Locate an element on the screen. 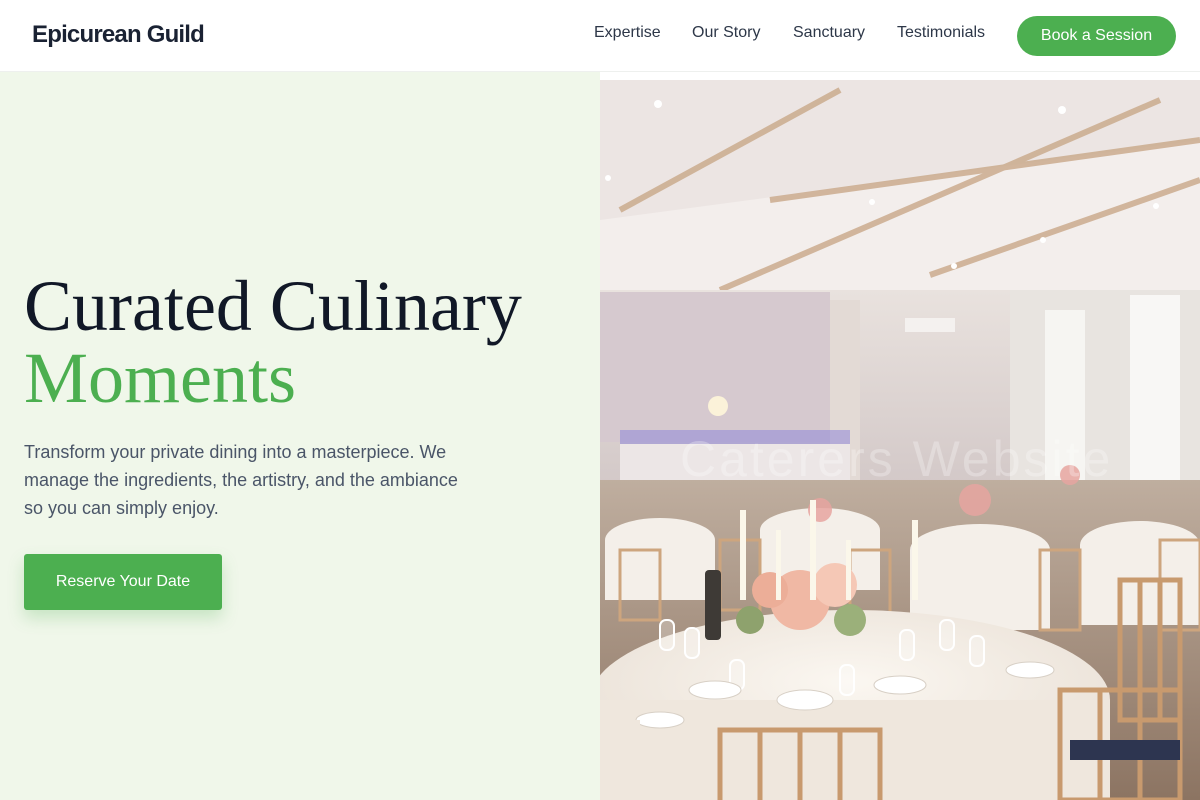 This screenshot has height=800, width=1200. hero-title: Curated Culinary Moments is located at coordinates (304, 342).